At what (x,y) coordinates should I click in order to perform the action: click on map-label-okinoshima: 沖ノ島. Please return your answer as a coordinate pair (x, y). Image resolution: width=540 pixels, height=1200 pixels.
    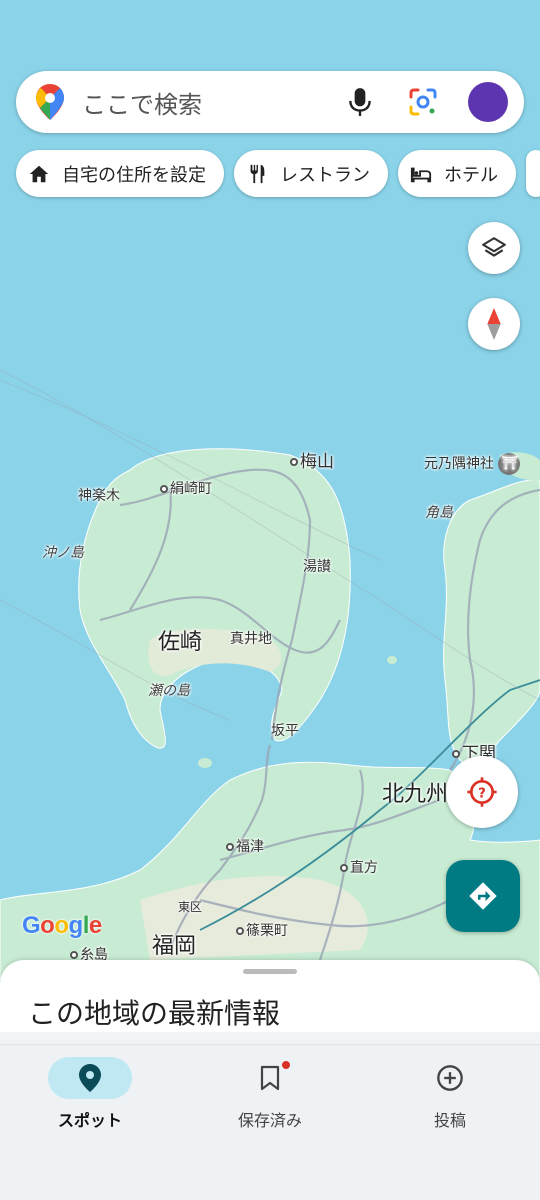
    Looking at the image, I should click on (63, 552).